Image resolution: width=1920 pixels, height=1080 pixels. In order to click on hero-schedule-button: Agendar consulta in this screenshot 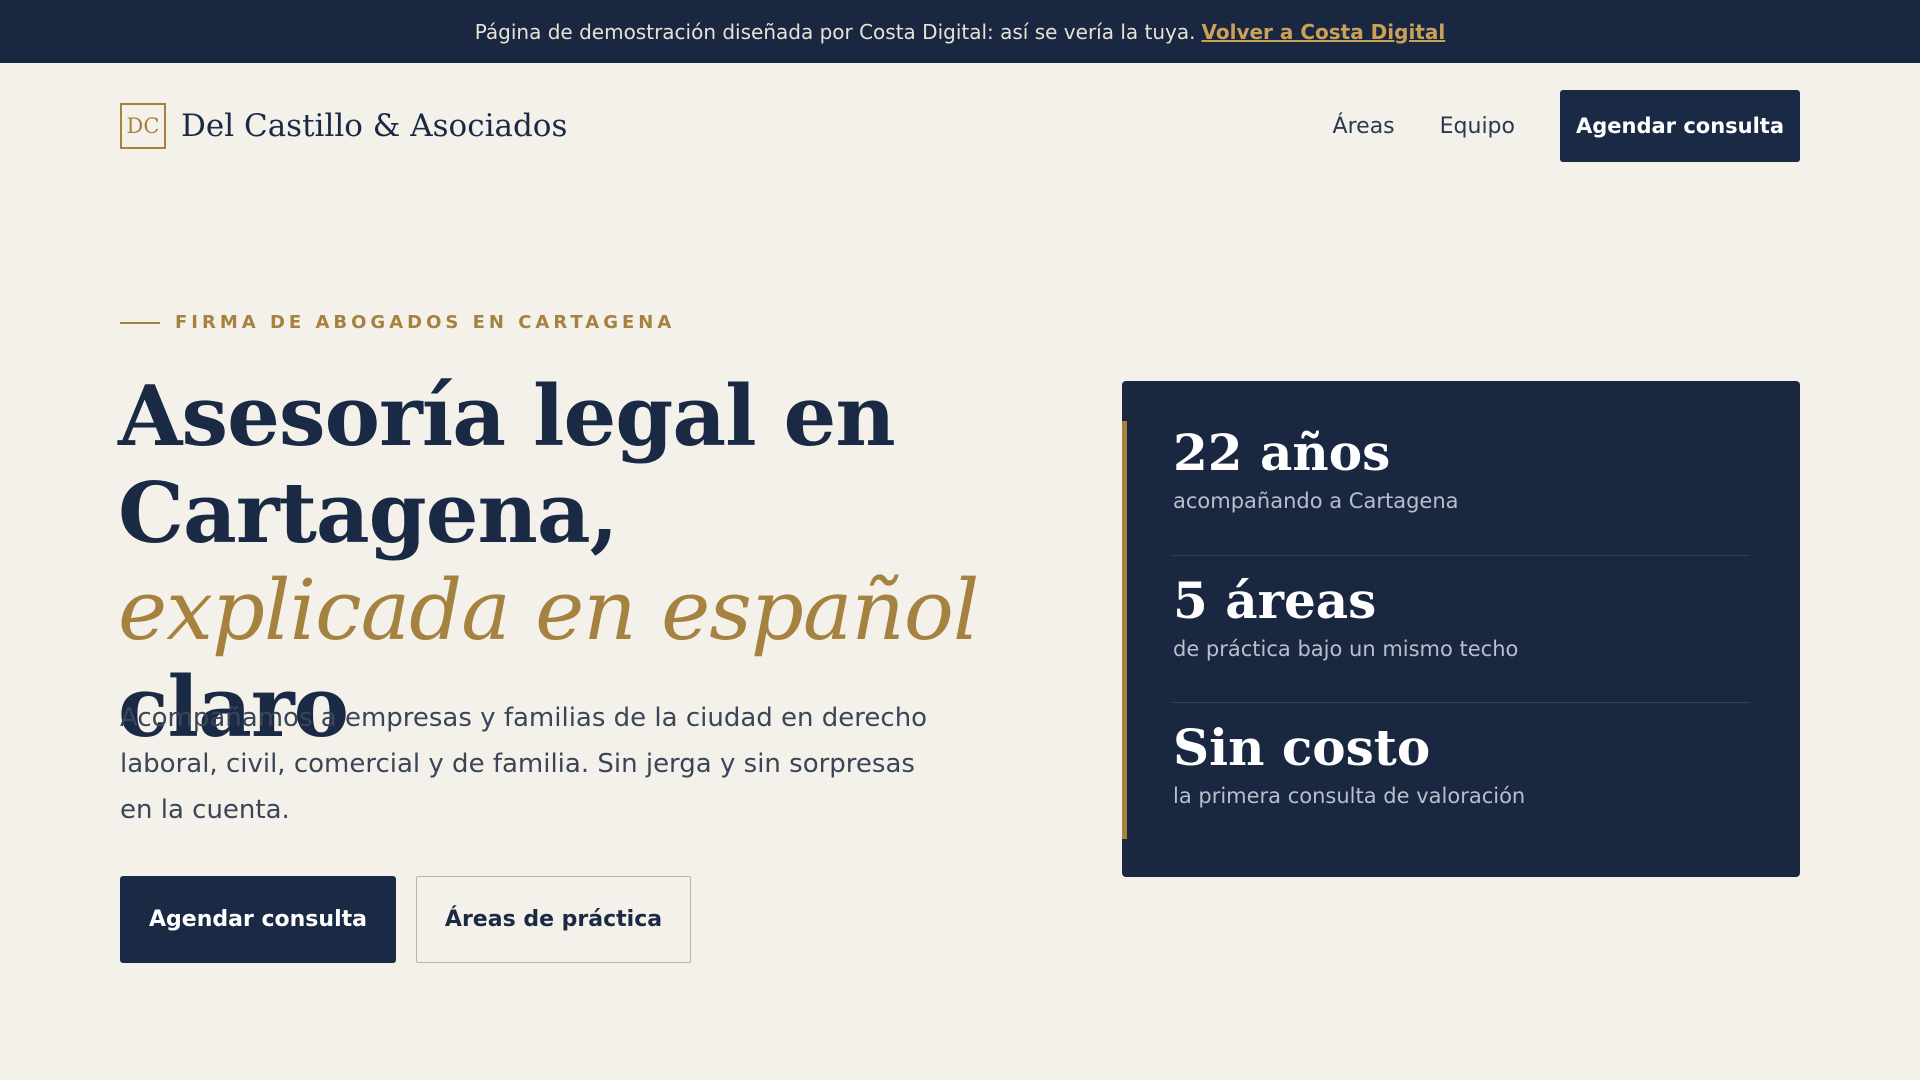, I will do `click(258, 919)`.